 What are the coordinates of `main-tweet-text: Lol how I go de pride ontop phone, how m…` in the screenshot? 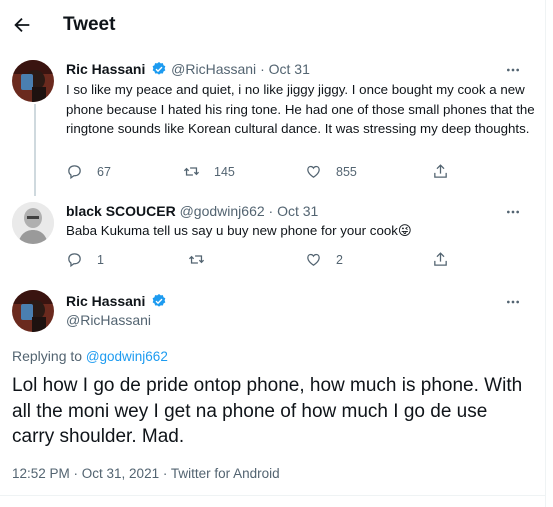 It's located at (267, 411).